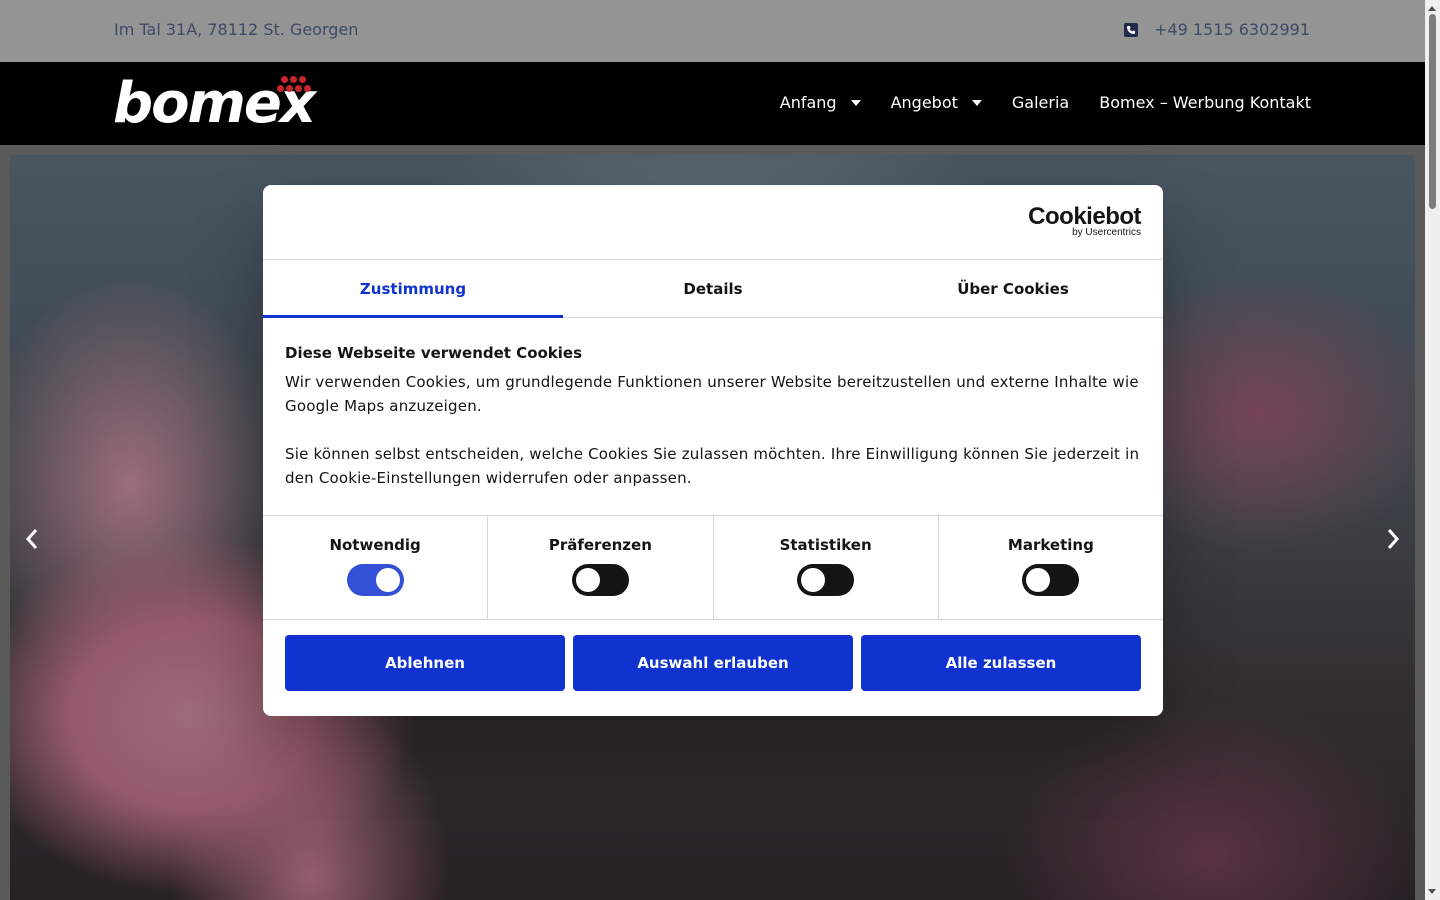 The height and width of the screenshot is (900, 1440). I want to click on phone-icon, so click(1131, 29).